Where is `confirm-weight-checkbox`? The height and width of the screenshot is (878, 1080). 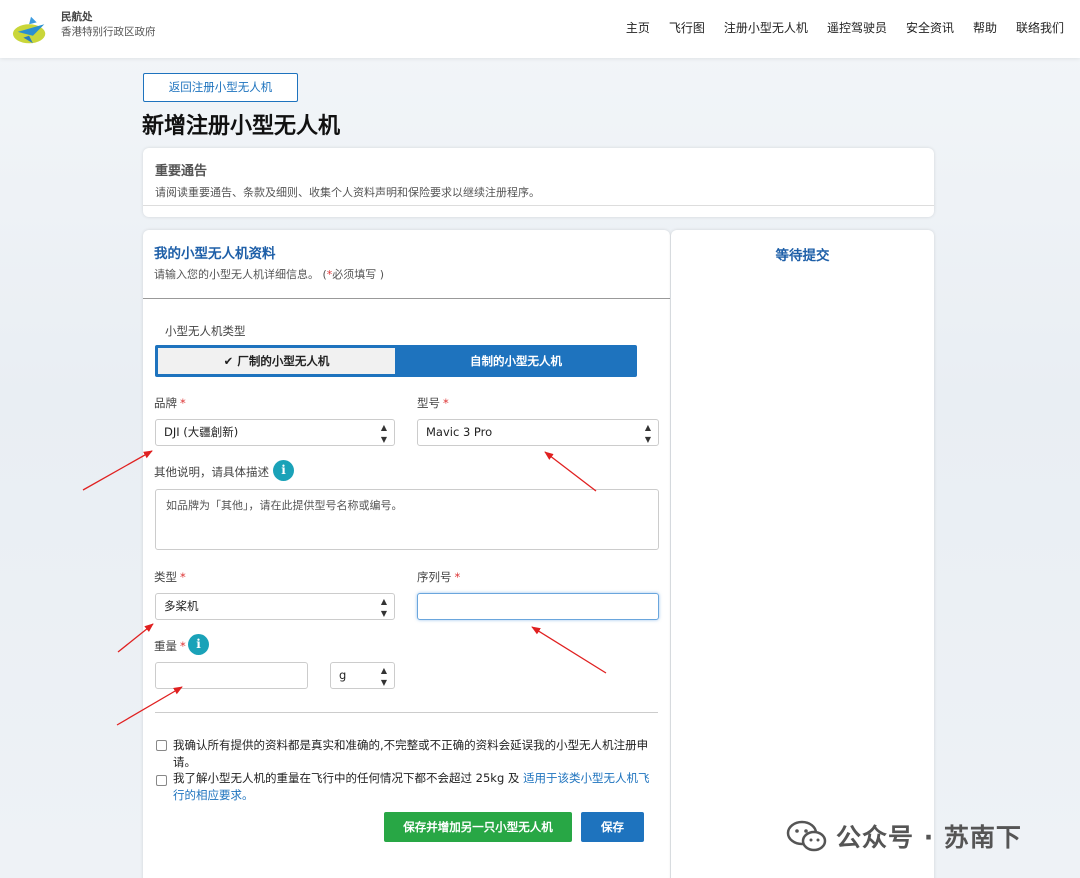
confirm-weight-checkbox is located at coordinates (161, 780).